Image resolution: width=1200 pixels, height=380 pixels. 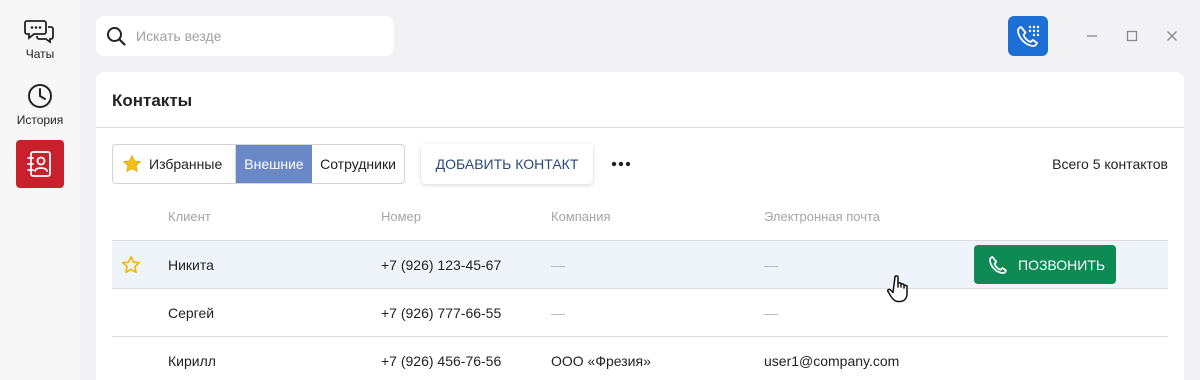 What do you see at coordinates (998, 264) in the screenshot?
I see `phone-icon` at bounding box center [998, 264].